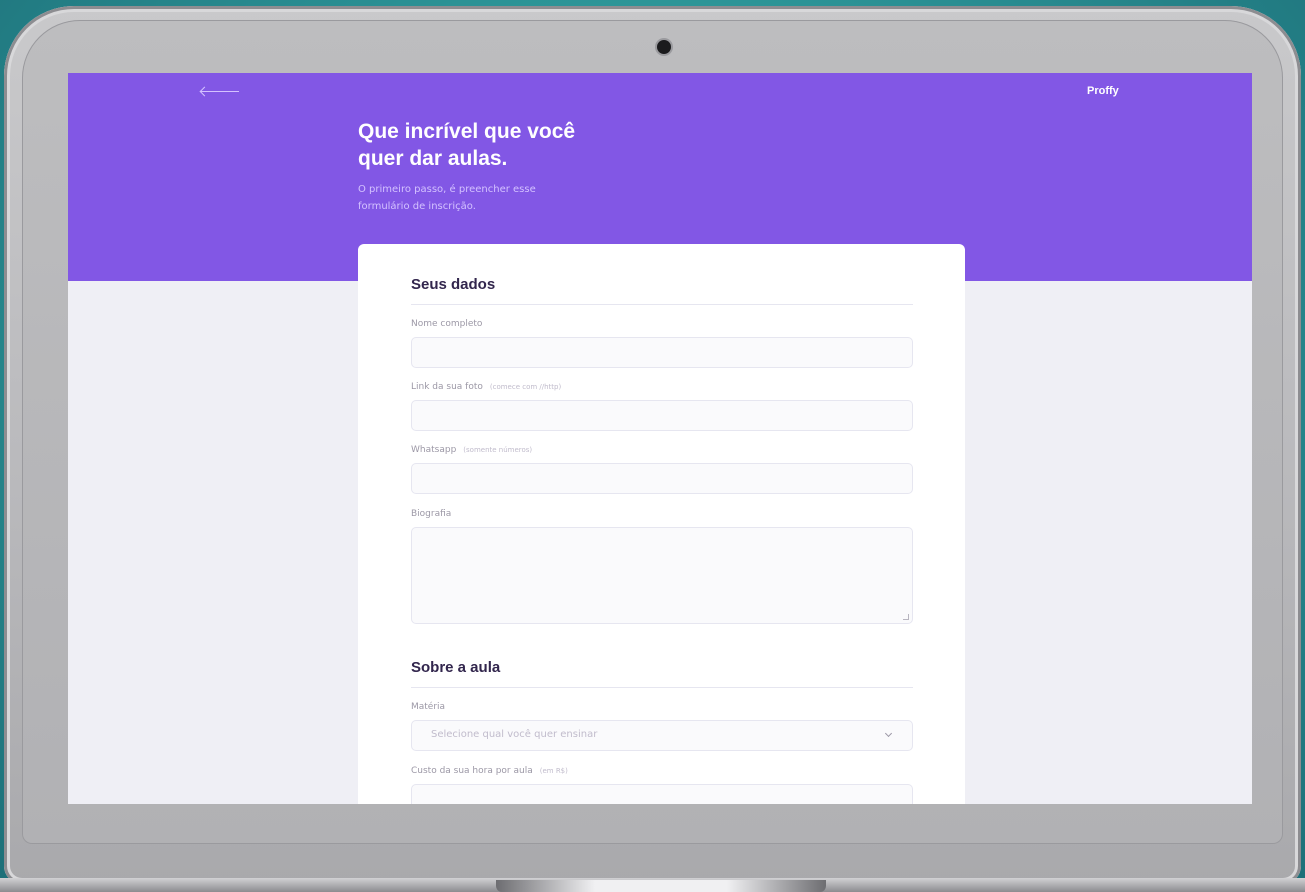  I want to click on page-title: Que incrível que você quer dar aulas., so click(558, 145).